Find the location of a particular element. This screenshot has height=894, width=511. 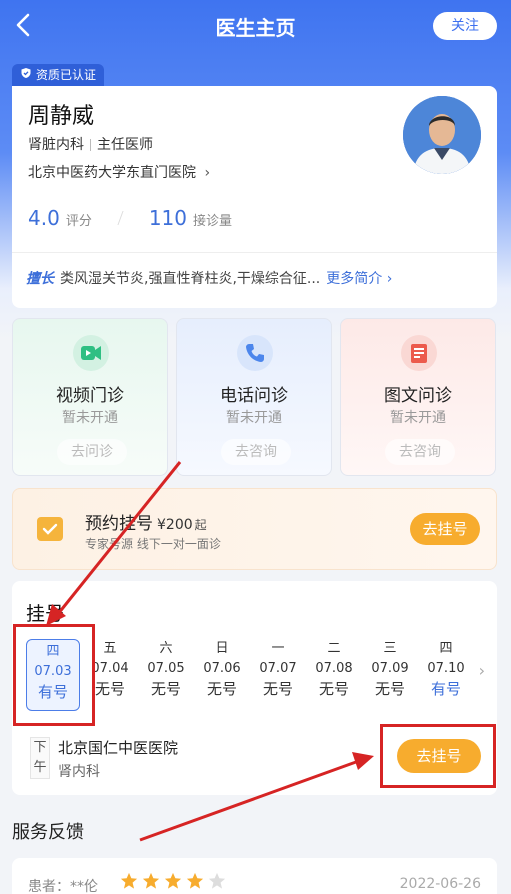

date: 07.08 is located at coordinates (334, 668).